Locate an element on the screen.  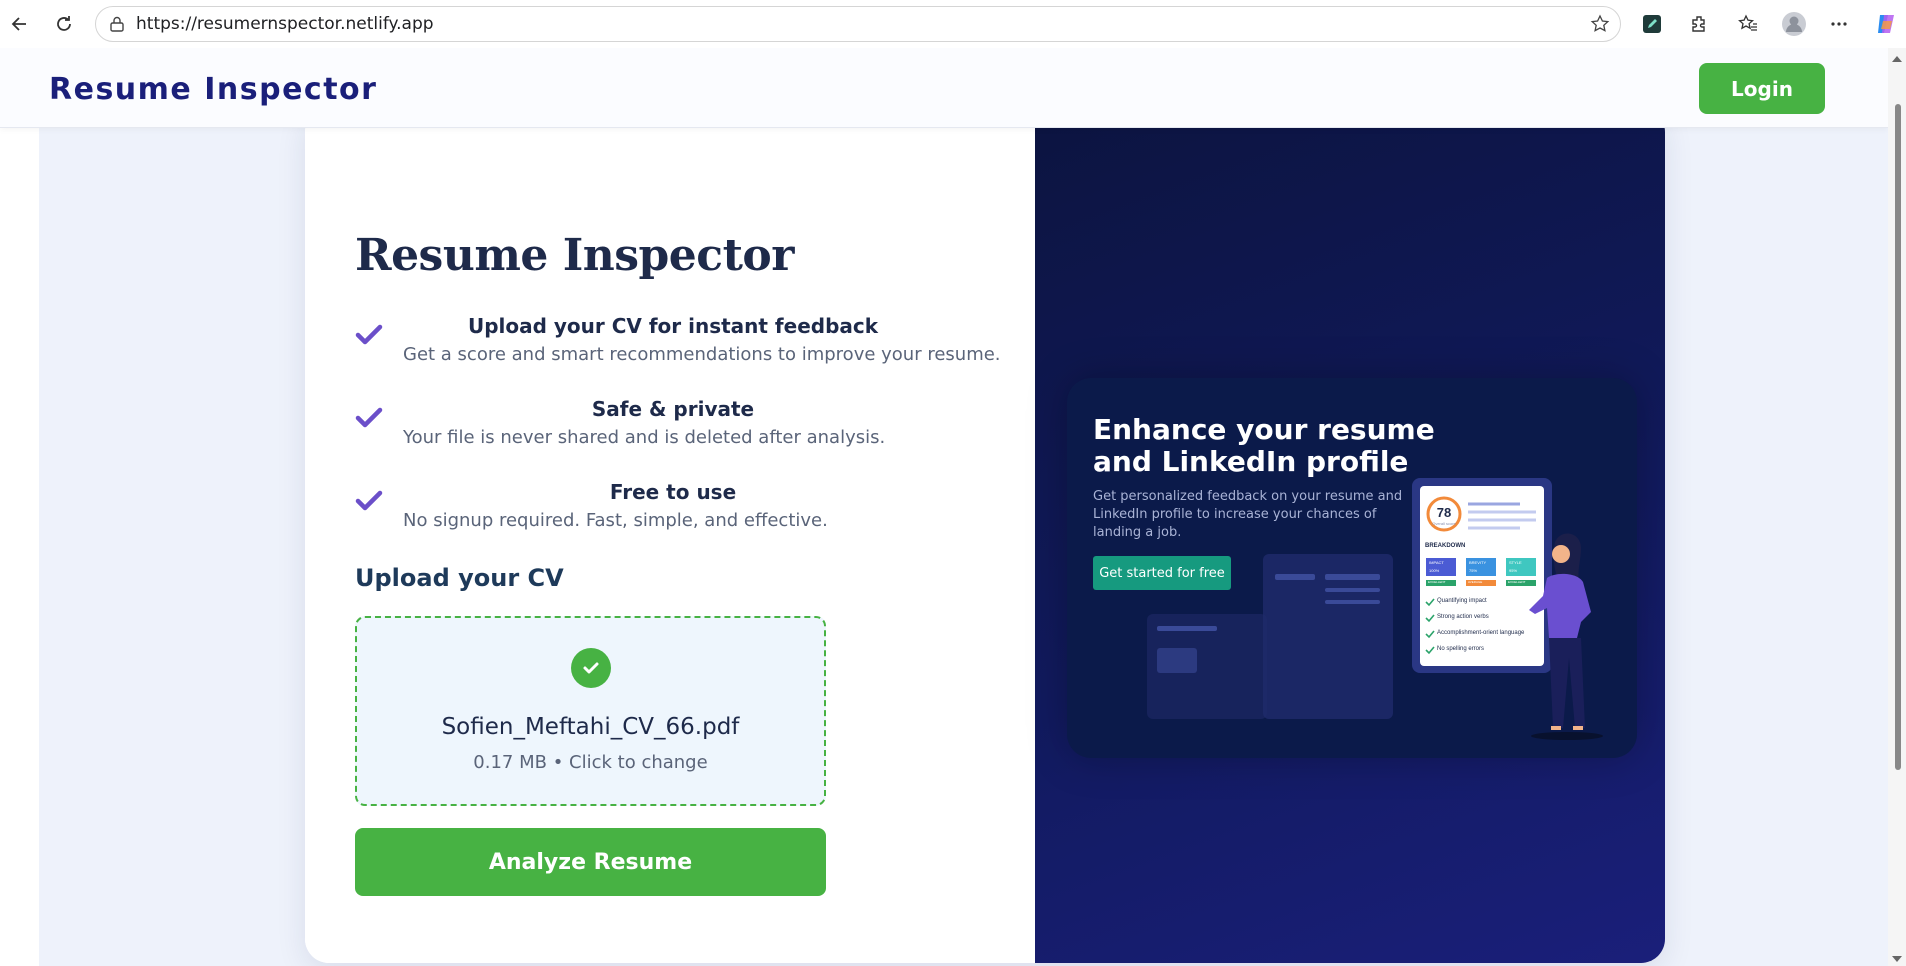
back-icon is located at coordinates (20, 24).